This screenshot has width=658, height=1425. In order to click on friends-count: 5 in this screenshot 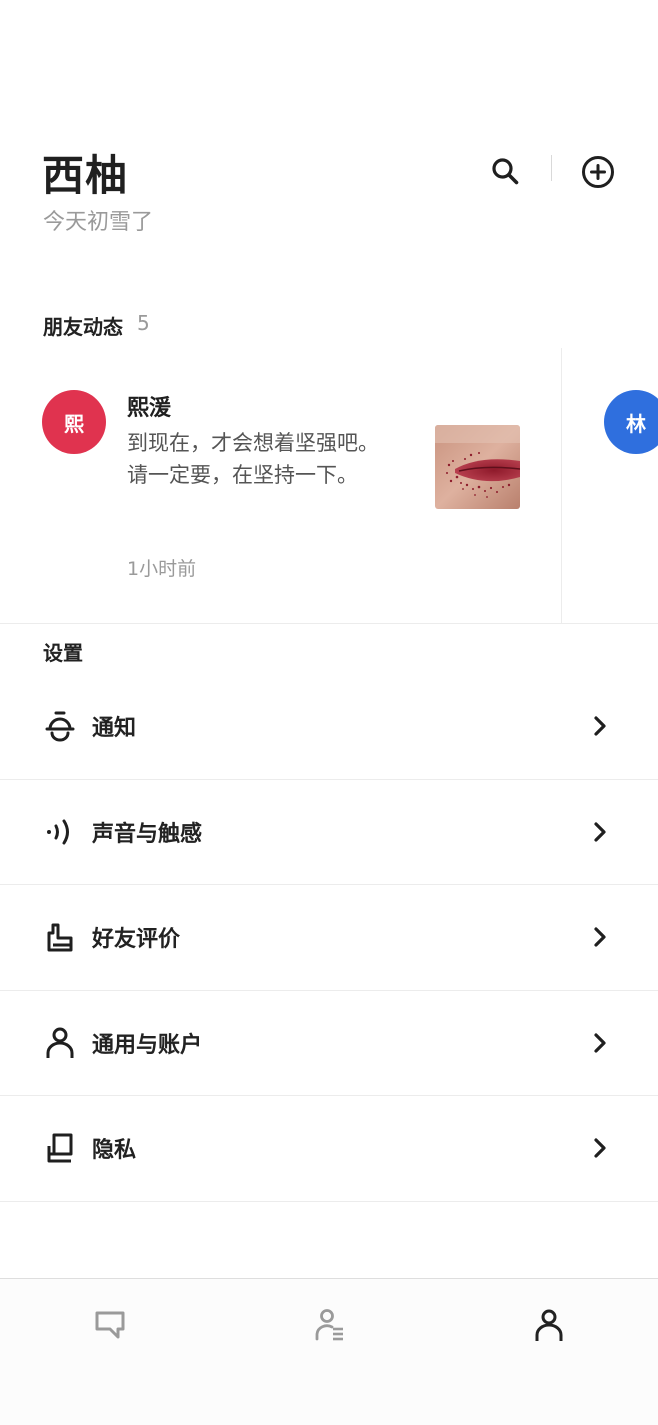, I will do `click(143, 323)`.